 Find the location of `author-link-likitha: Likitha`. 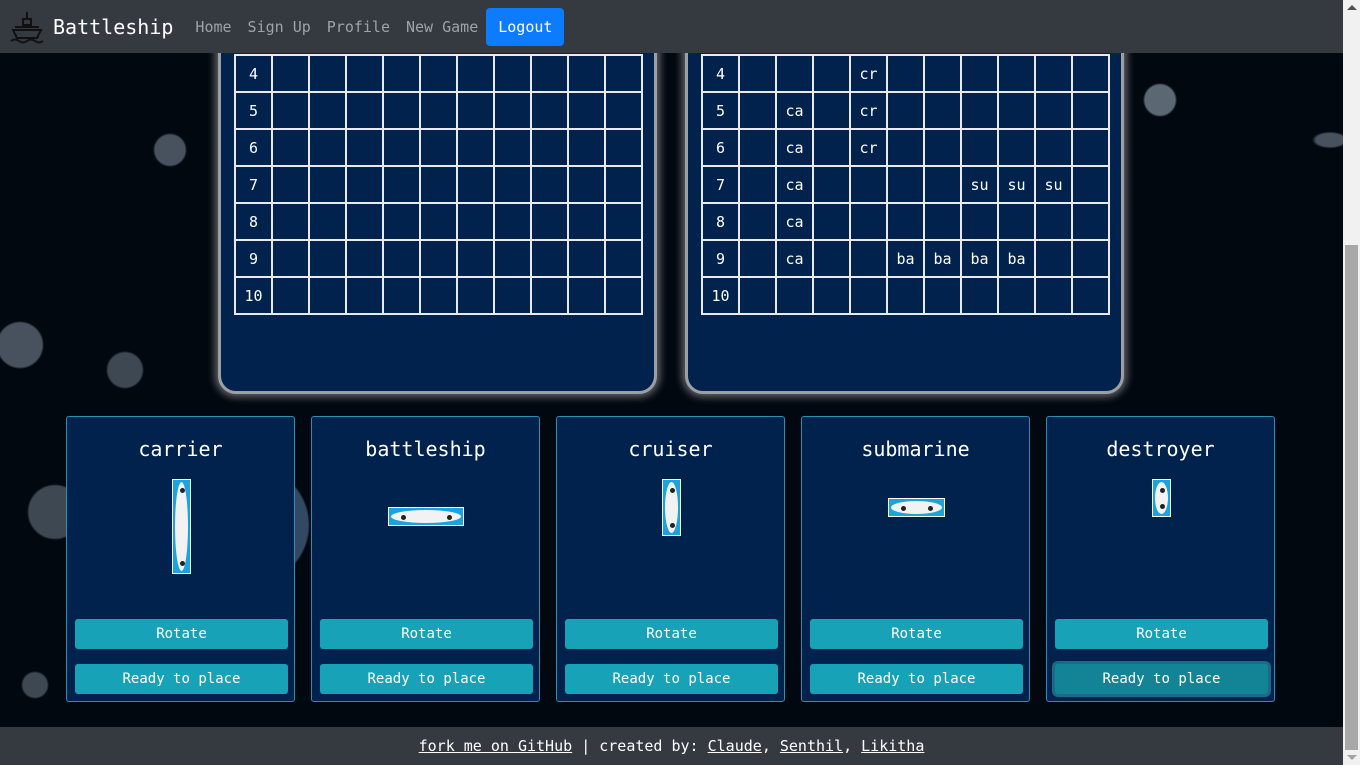

author-link-likitha: Likitha is located at coordinates (892, 746).